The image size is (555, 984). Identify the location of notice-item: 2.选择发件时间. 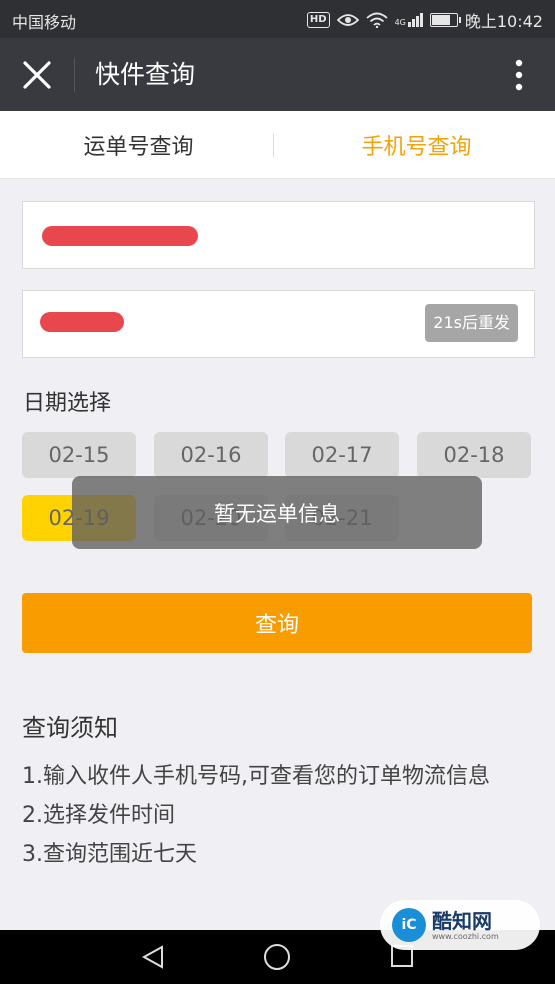
(98, 815).